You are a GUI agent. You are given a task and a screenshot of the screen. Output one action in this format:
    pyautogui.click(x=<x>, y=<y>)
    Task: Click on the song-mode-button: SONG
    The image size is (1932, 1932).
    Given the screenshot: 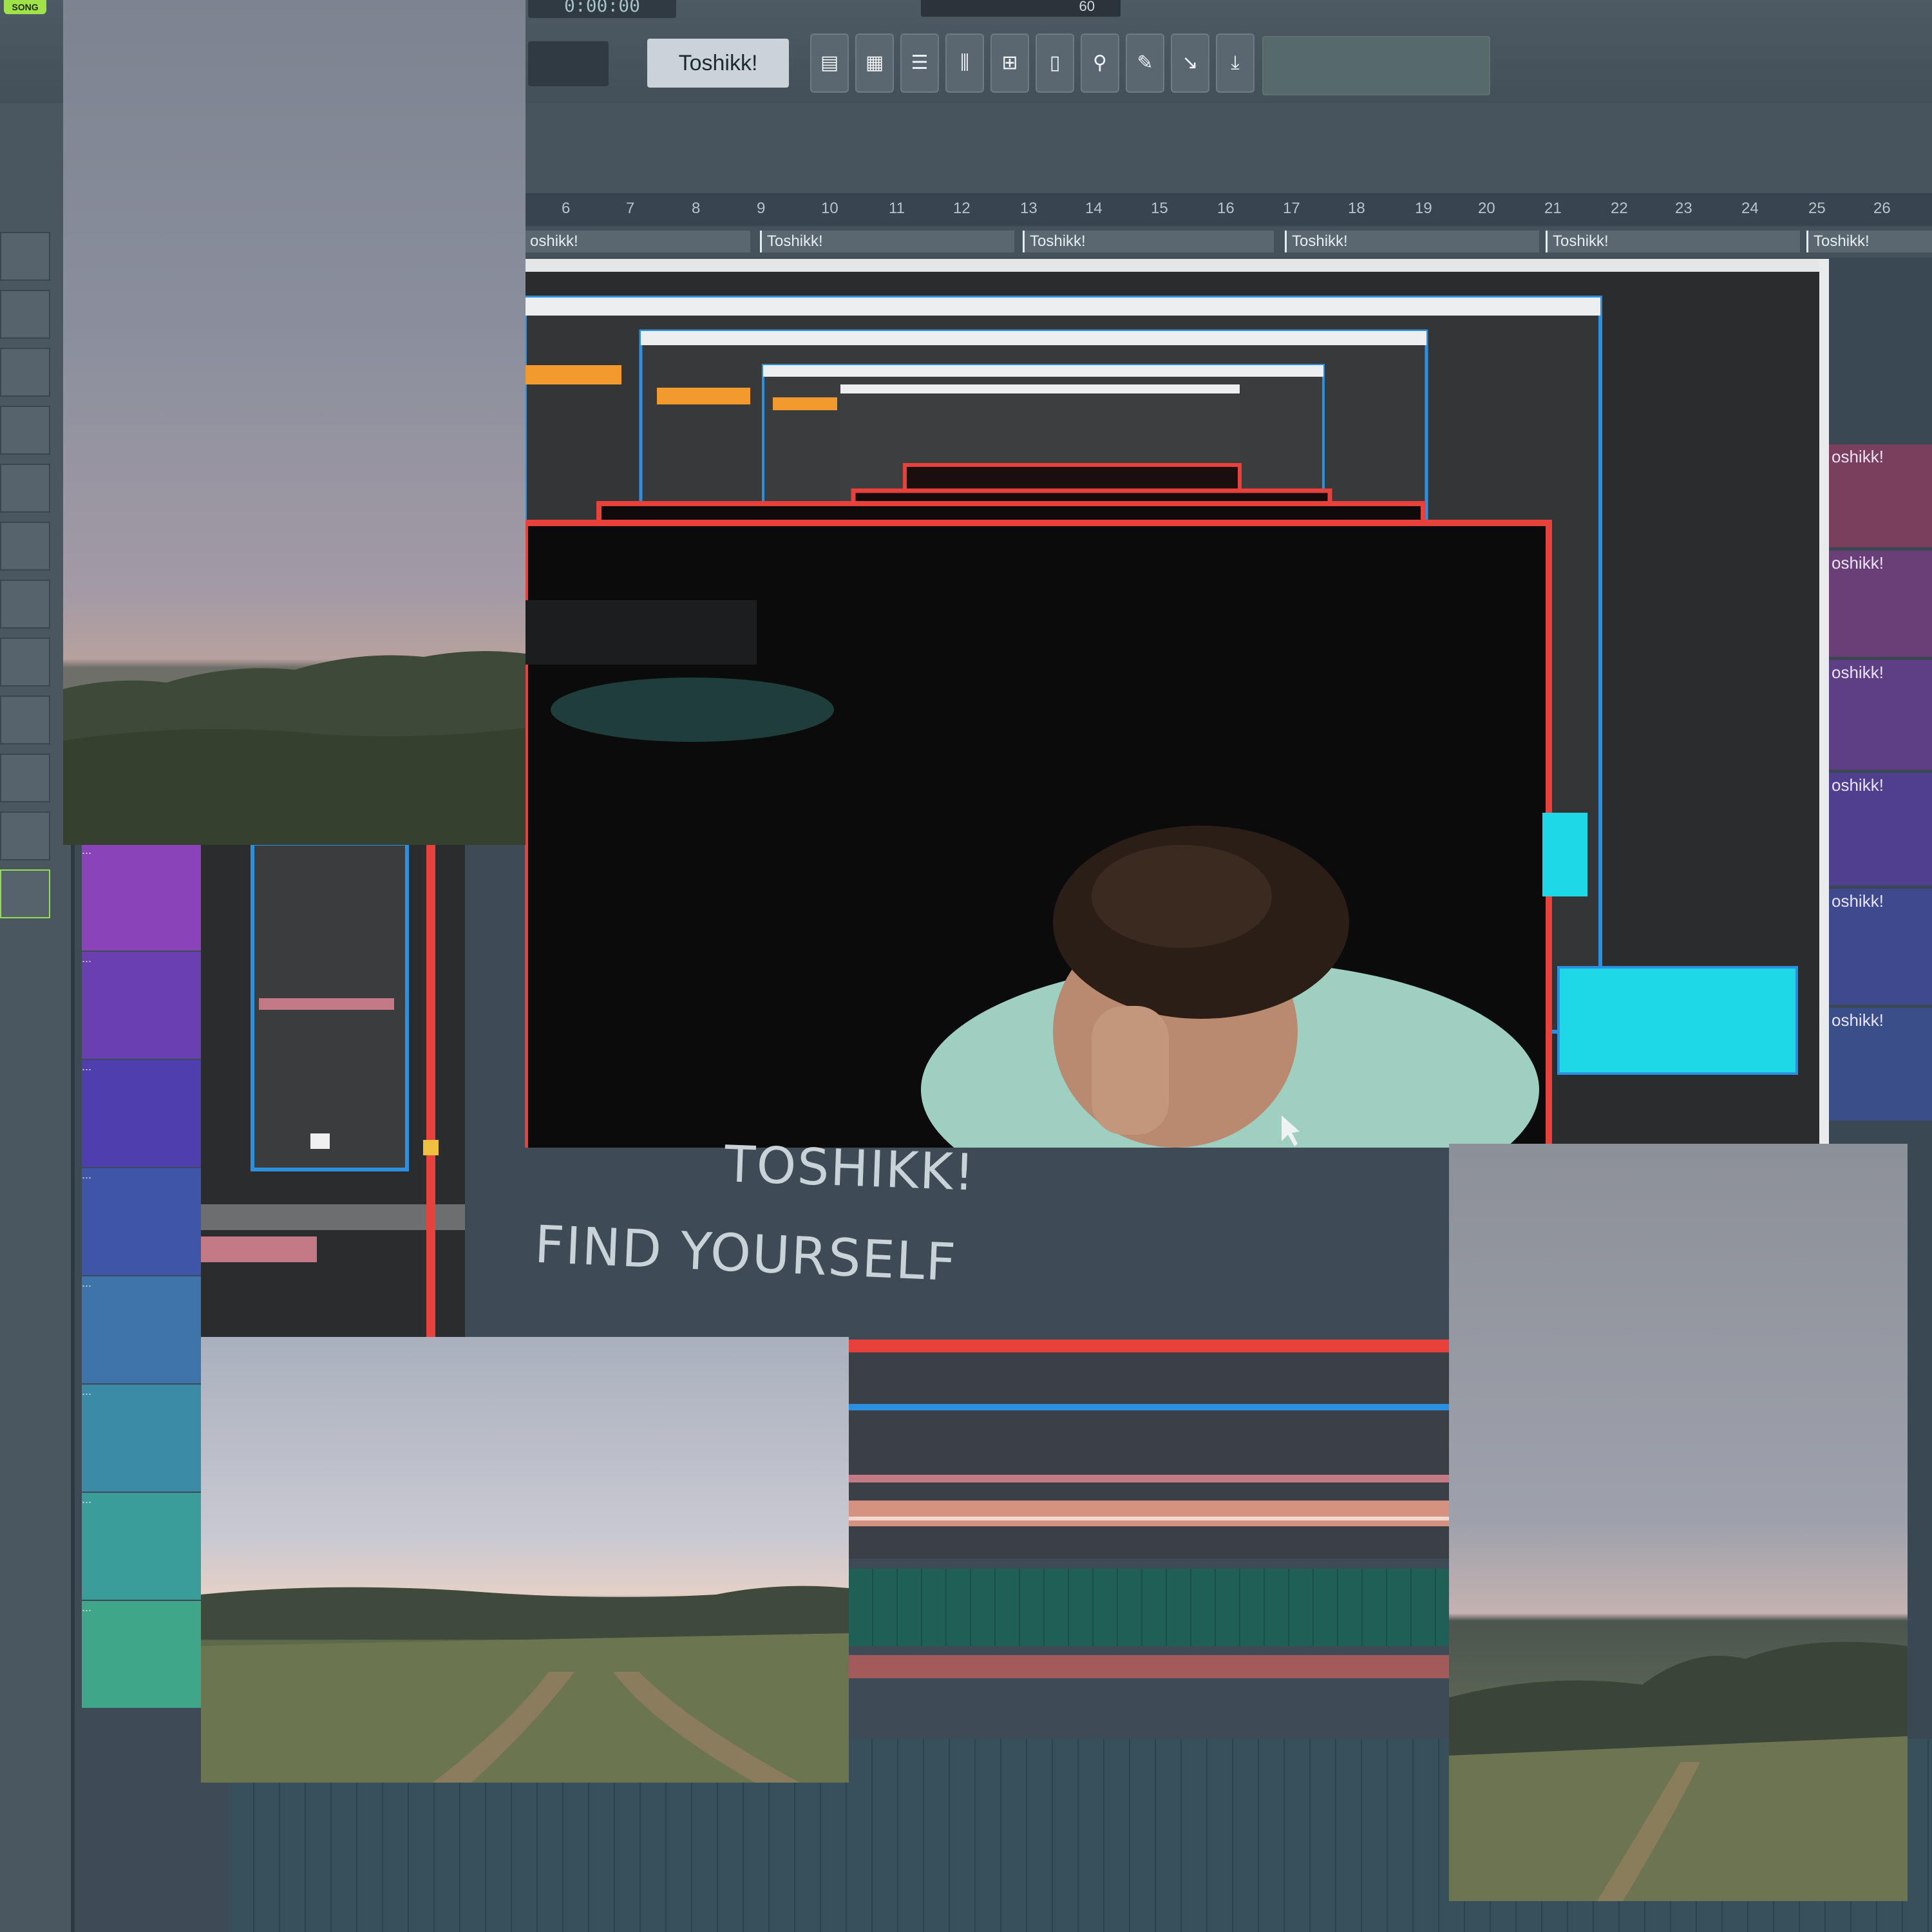 What is the action you would take?
    pyautogui.click(x=25, y=7)
    